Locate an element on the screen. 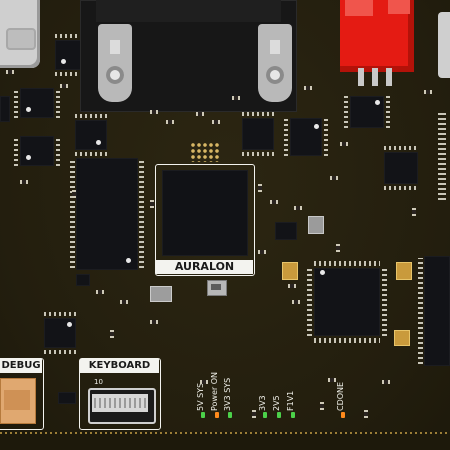  led-2v5 is located at coordinates (279, 415).